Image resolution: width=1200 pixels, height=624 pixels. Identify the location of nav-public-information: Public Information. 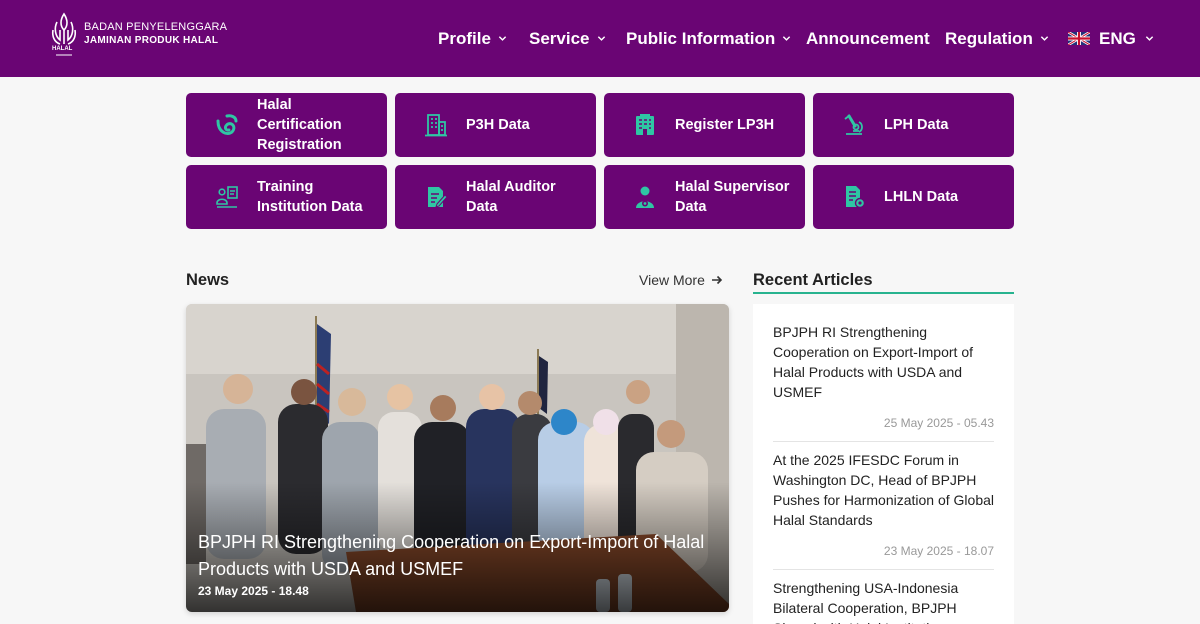
(708, 39).